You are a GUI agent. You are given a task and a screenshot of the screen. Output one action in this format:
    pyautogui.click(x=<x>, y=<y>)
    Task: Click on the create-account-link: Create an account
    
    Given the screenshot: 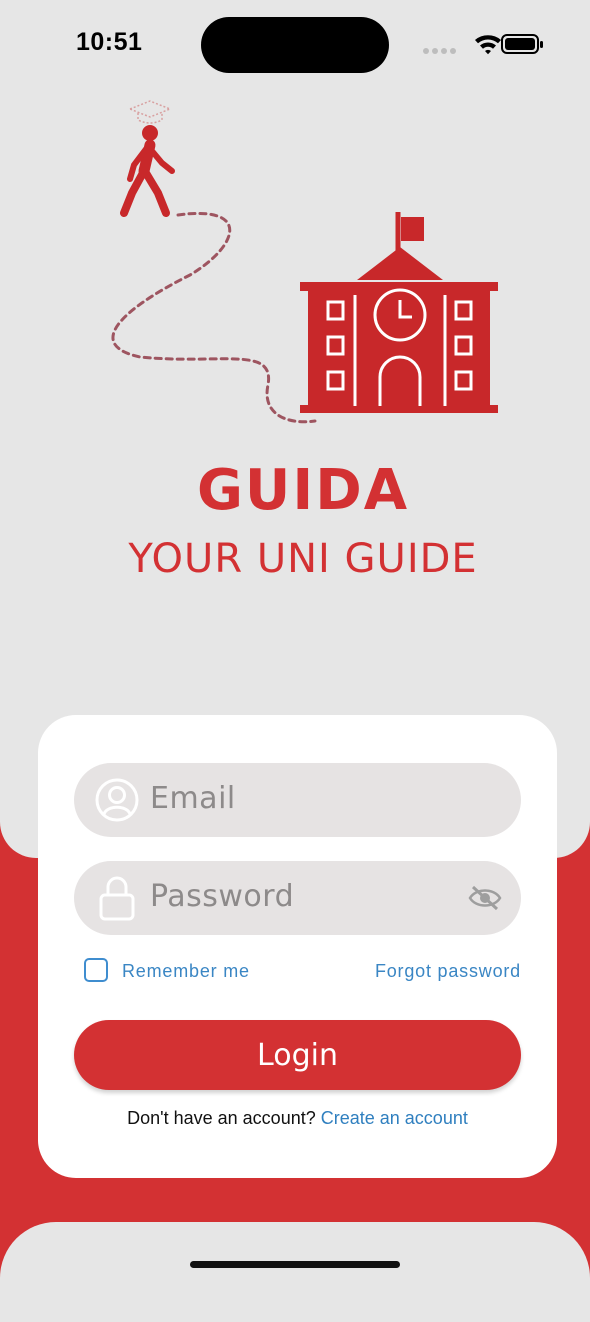 What is the action you would take?
    pyautogui.click(x=394, y=1118)
    